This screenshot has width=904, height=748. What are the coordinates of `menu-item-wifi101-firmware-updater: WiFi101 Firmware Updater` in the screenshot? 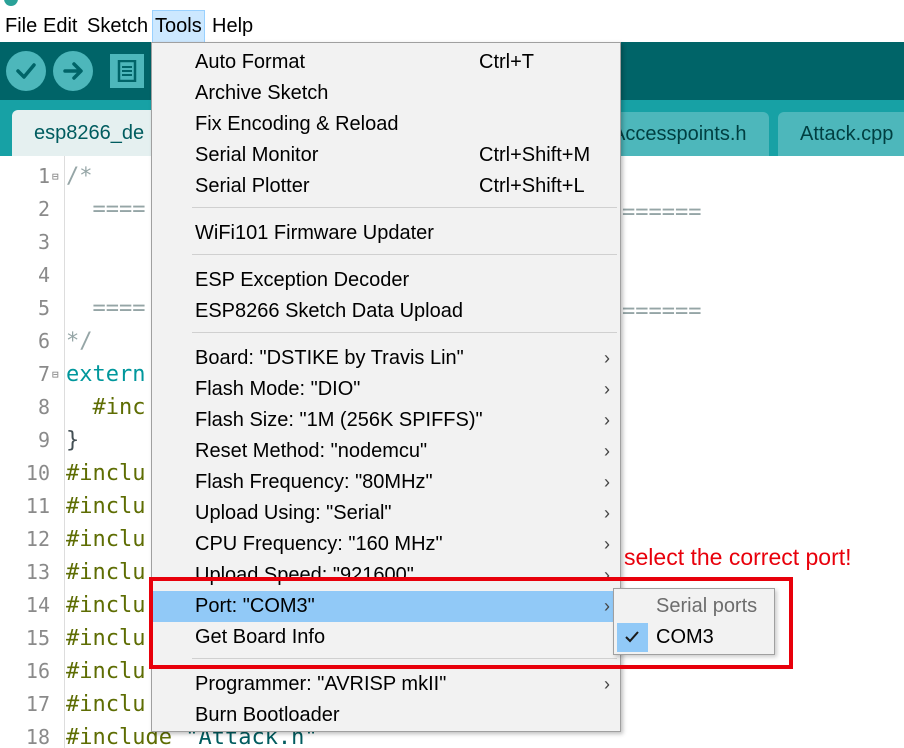 It's located at (386, 233).